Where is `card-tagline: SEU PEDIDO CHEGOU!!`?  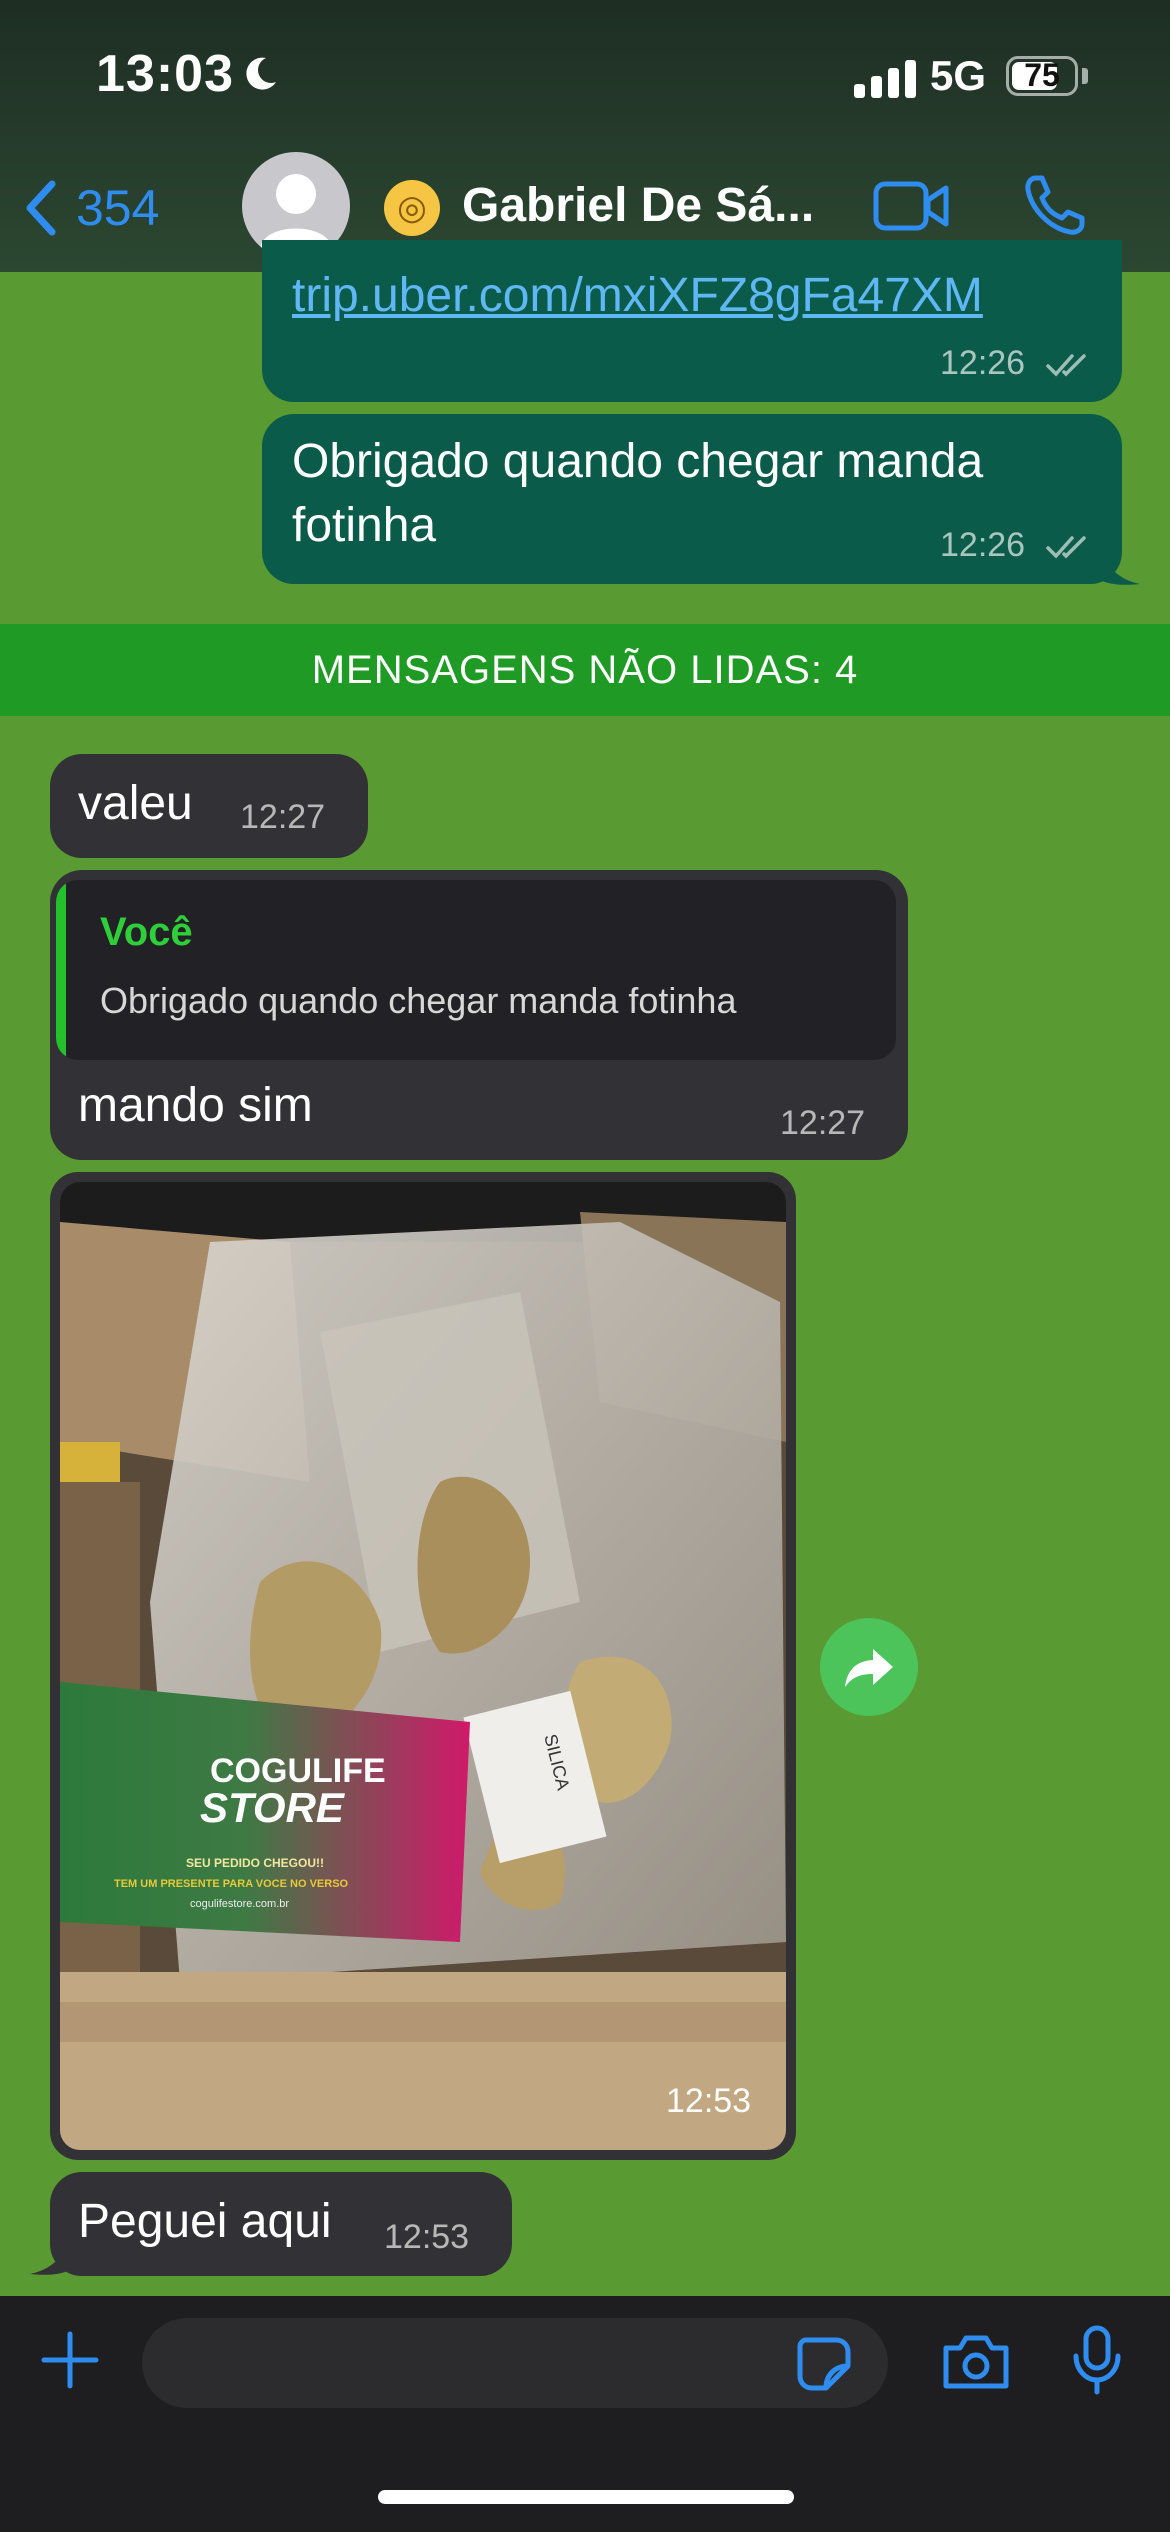
card-tagline: SEU PEDIDO CHEGOU!! is located at coordinates (255, 1863).